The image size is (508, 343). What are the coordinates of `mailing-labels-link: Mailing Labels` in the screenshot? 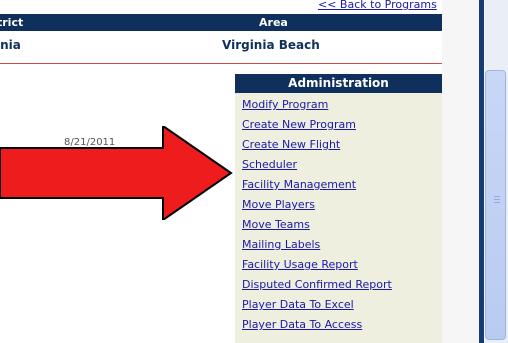 It's located at (281, 244).